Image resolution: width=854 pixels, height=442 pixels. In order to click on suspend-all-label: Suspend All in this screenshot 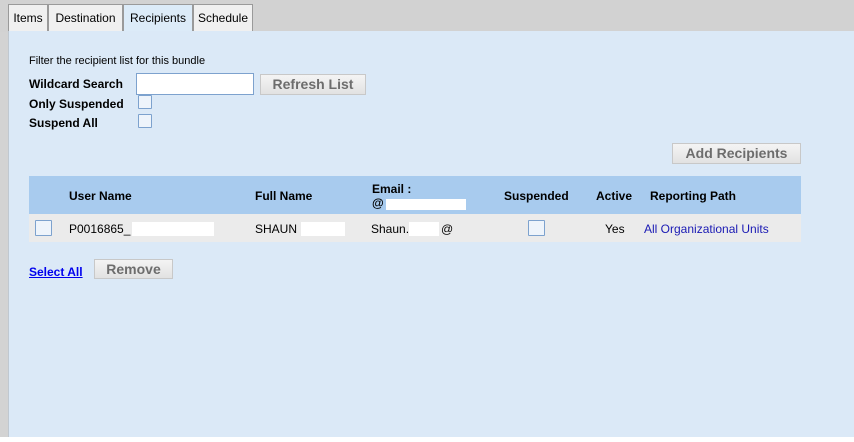, I will do `click(63, 123)`.